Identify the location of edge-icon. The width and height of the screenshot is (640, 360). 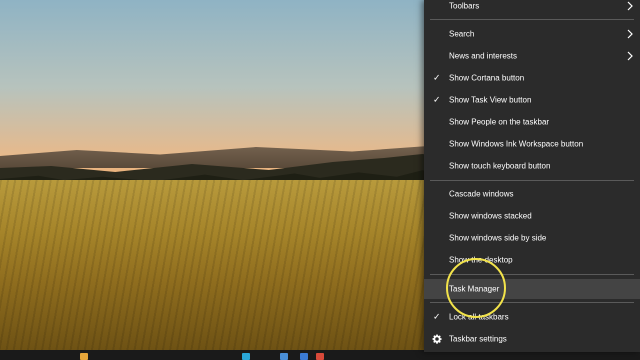
(246, 356).